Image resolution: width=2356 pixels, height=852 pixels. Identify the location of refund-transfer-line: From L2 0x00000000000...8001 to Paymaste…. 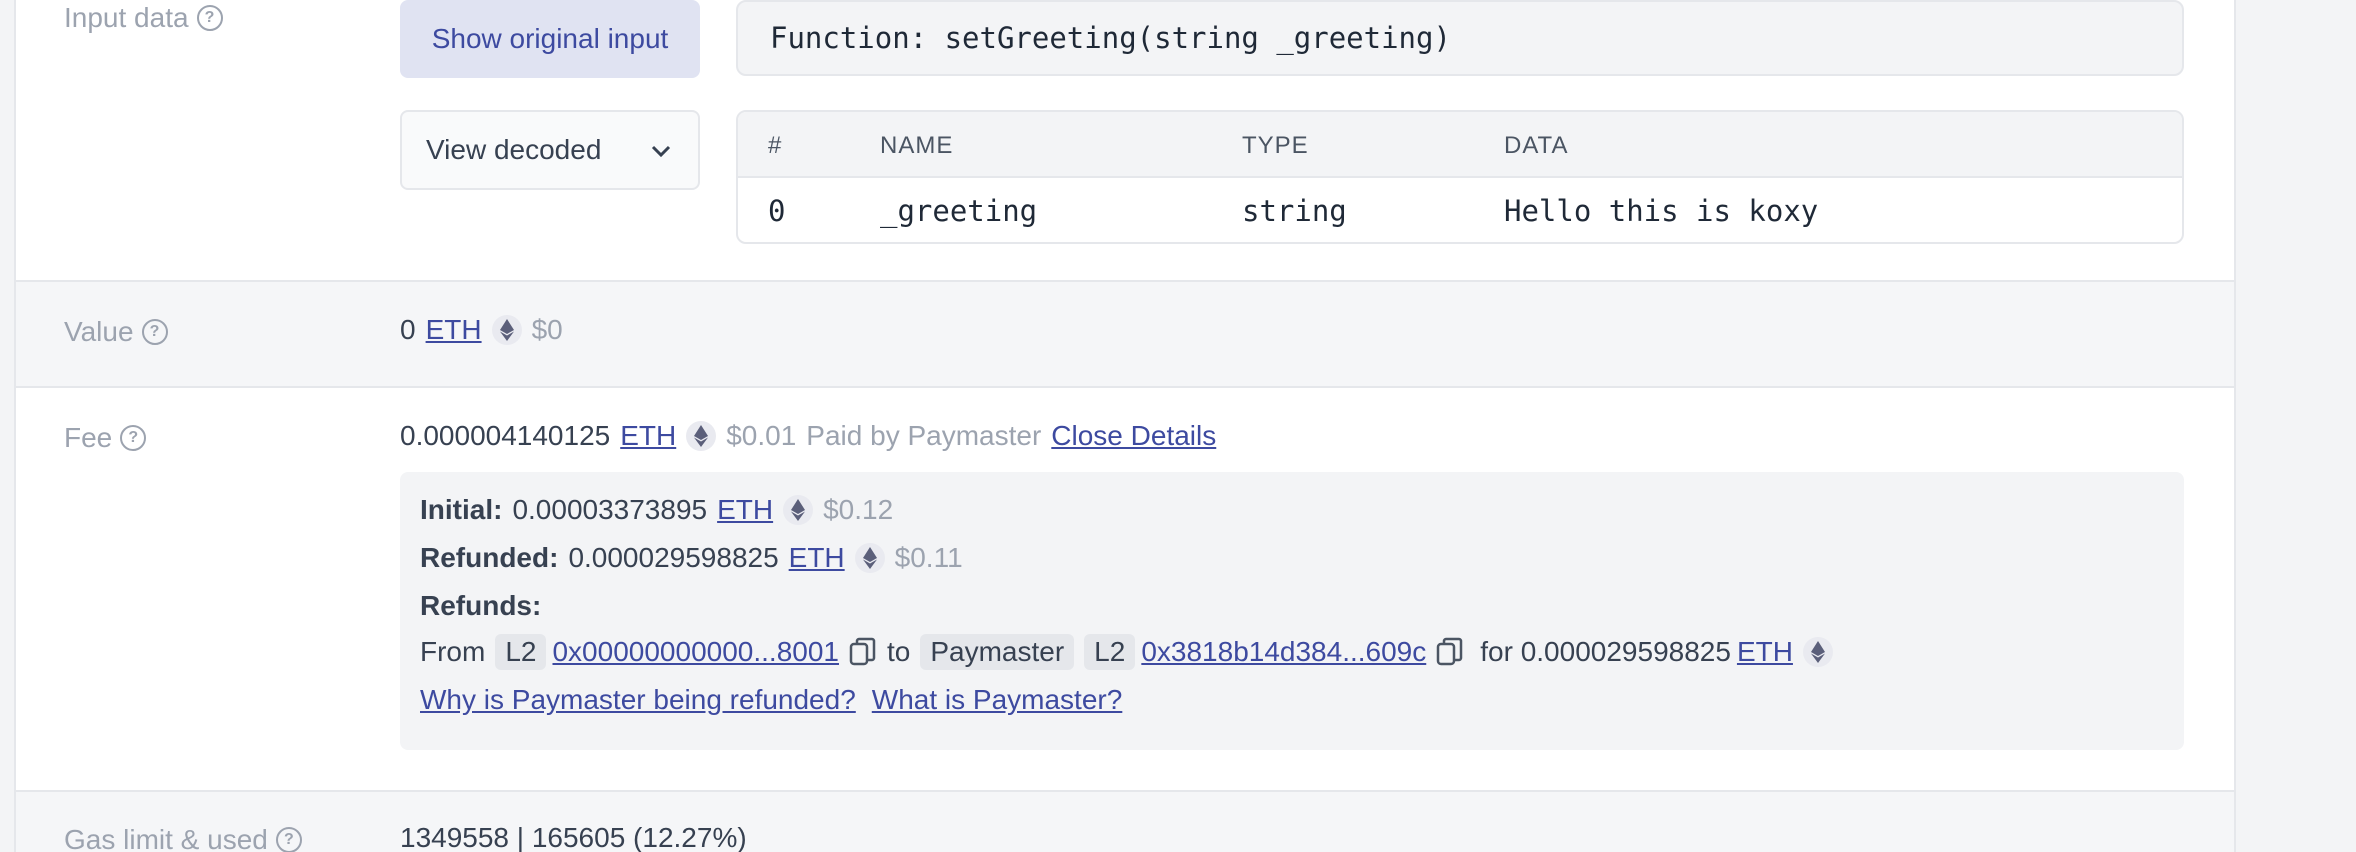
(1126, 652).